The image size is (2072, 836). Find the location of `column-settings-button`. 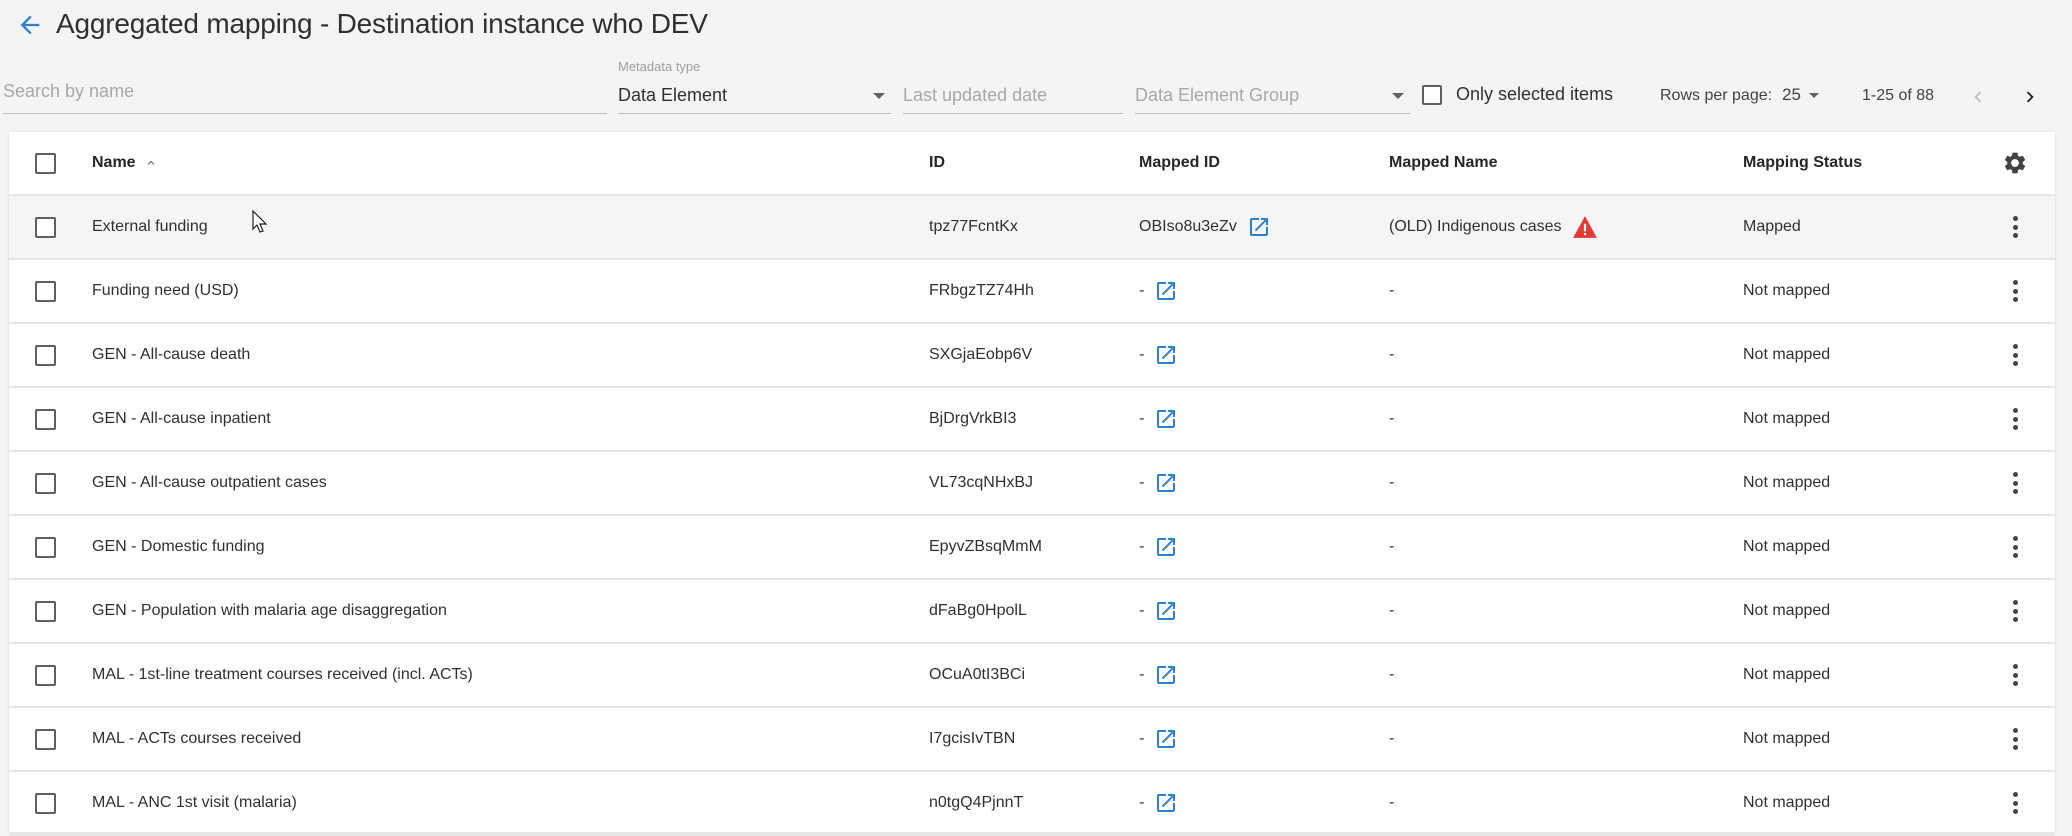

column-settings-button is located at coordinates (2015, 163).